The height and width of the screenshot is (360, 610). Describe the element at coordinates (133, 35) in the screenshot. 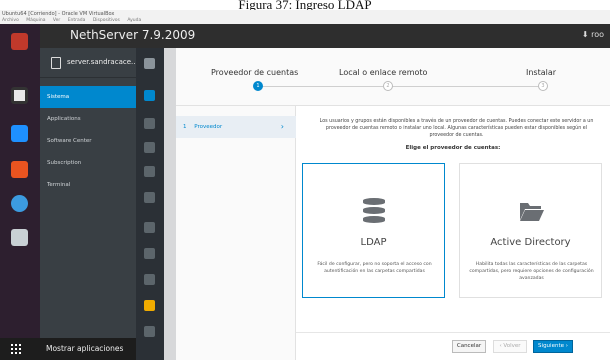

I see `host-title: NethServer 7.9.2009` at that location.